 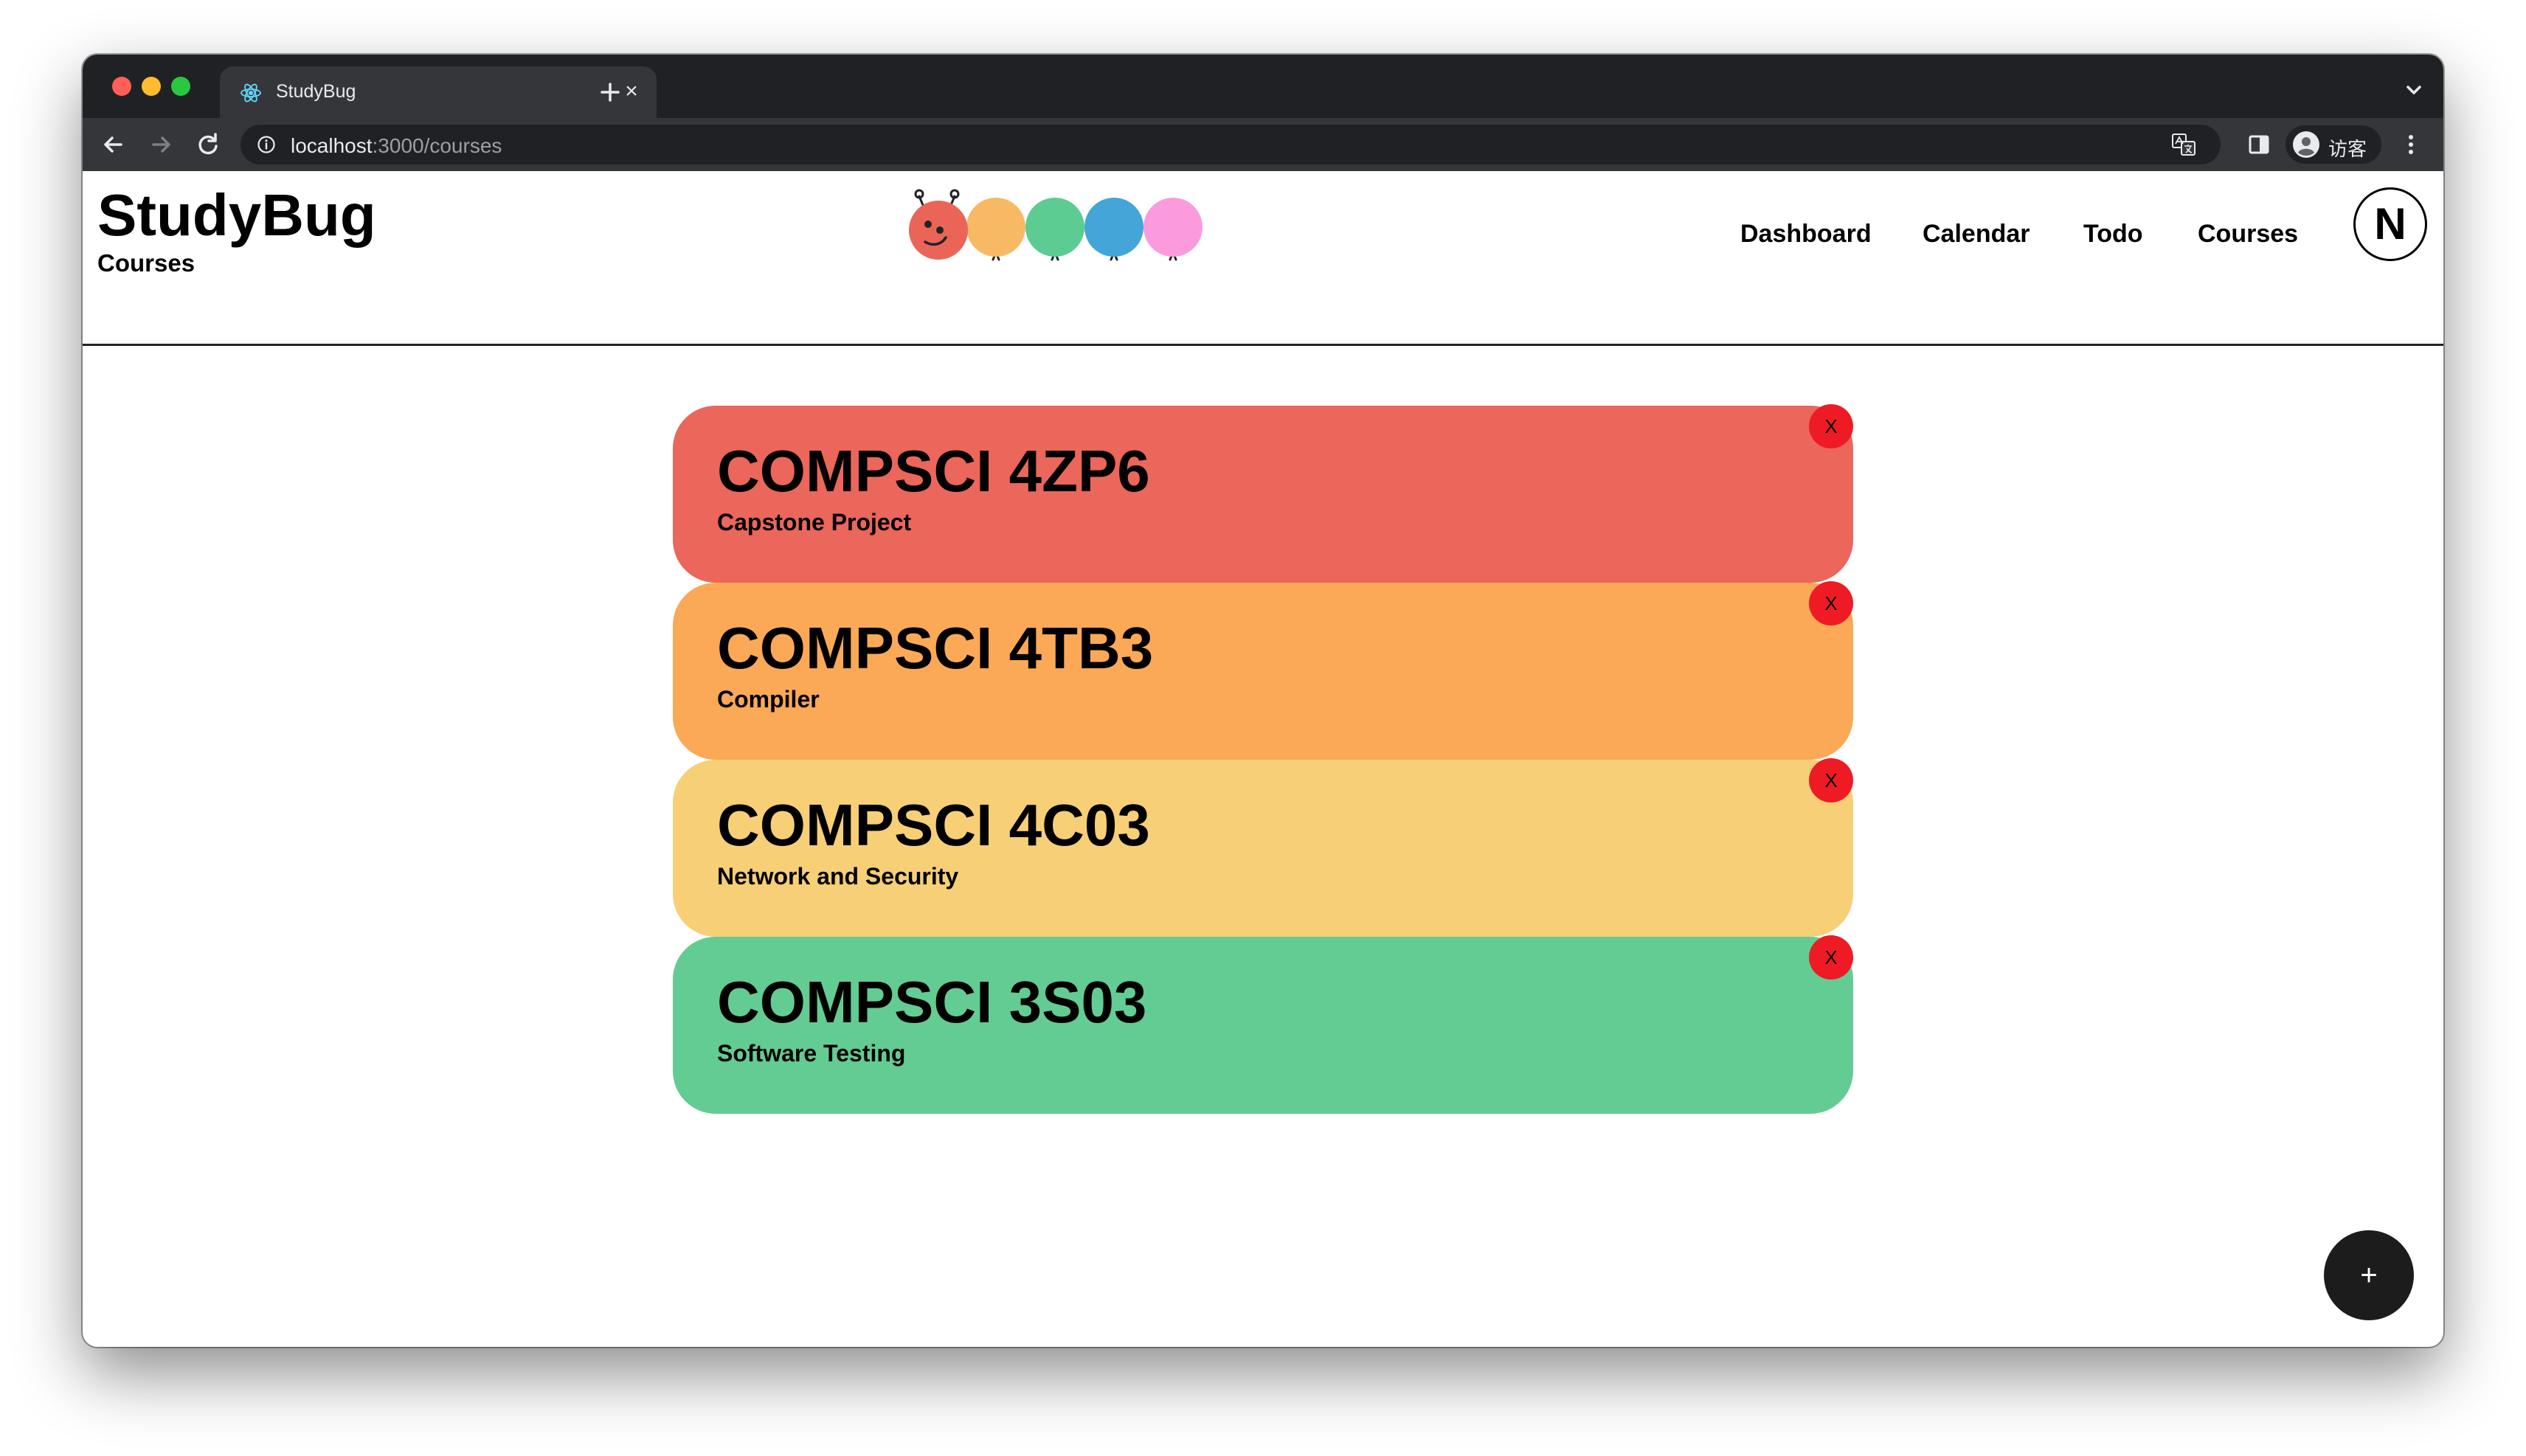 I want to click on profile-button: 访客, so click(x=2333, y=144).